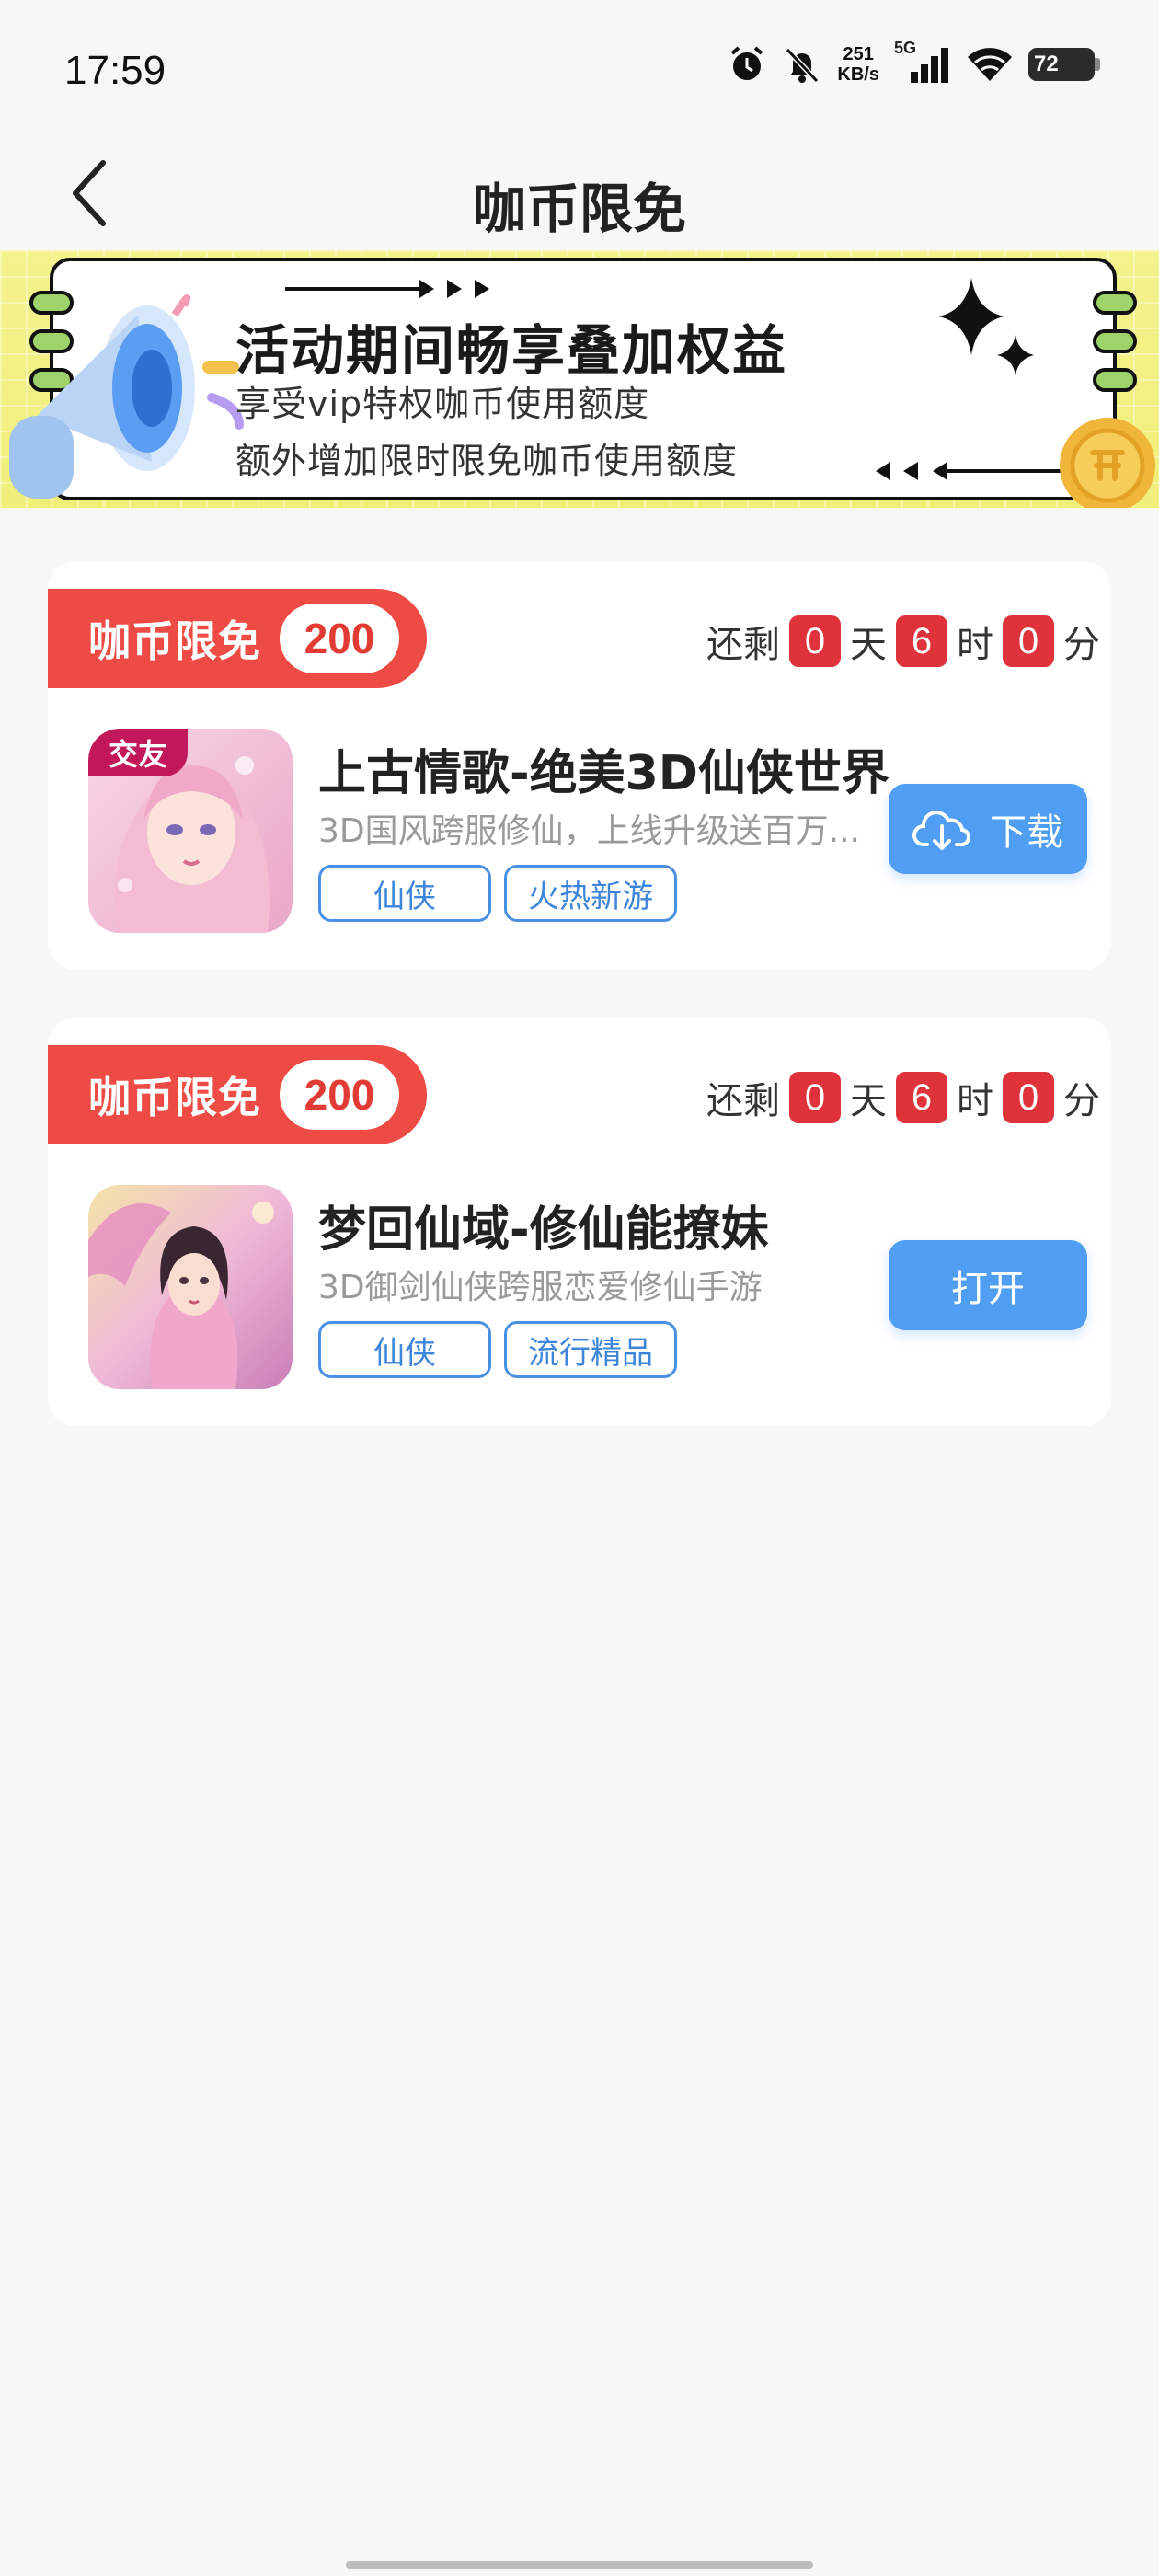 The image size is (1159, 2576). I want to click on icon-tag: 交友, so click(138, 752).